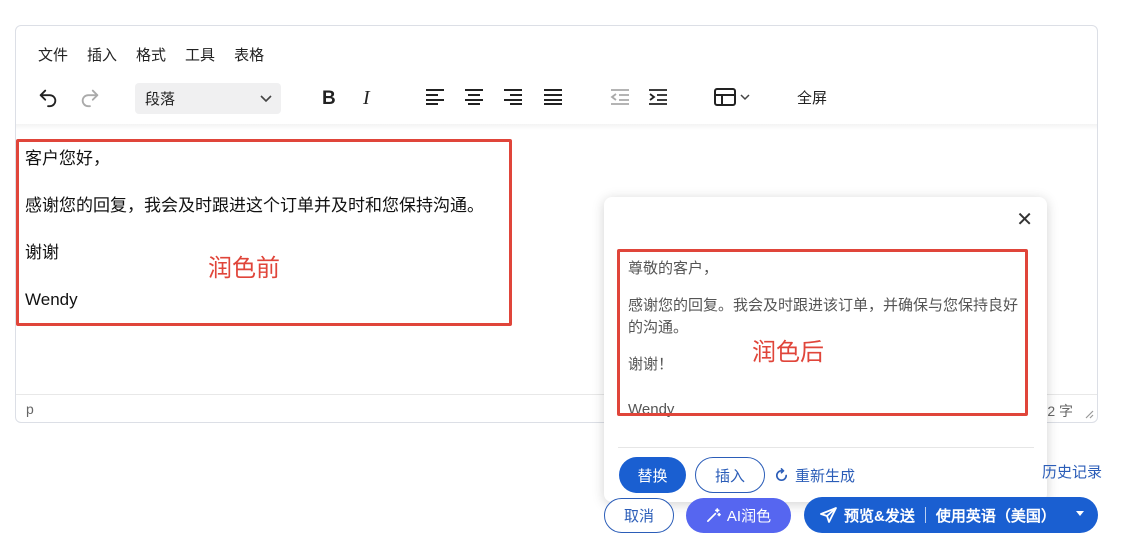 The width and height of the screenshot is (1124, 550). I want to click on menubar: 文件 插入 格式 工具 表格, so click(151, 54).